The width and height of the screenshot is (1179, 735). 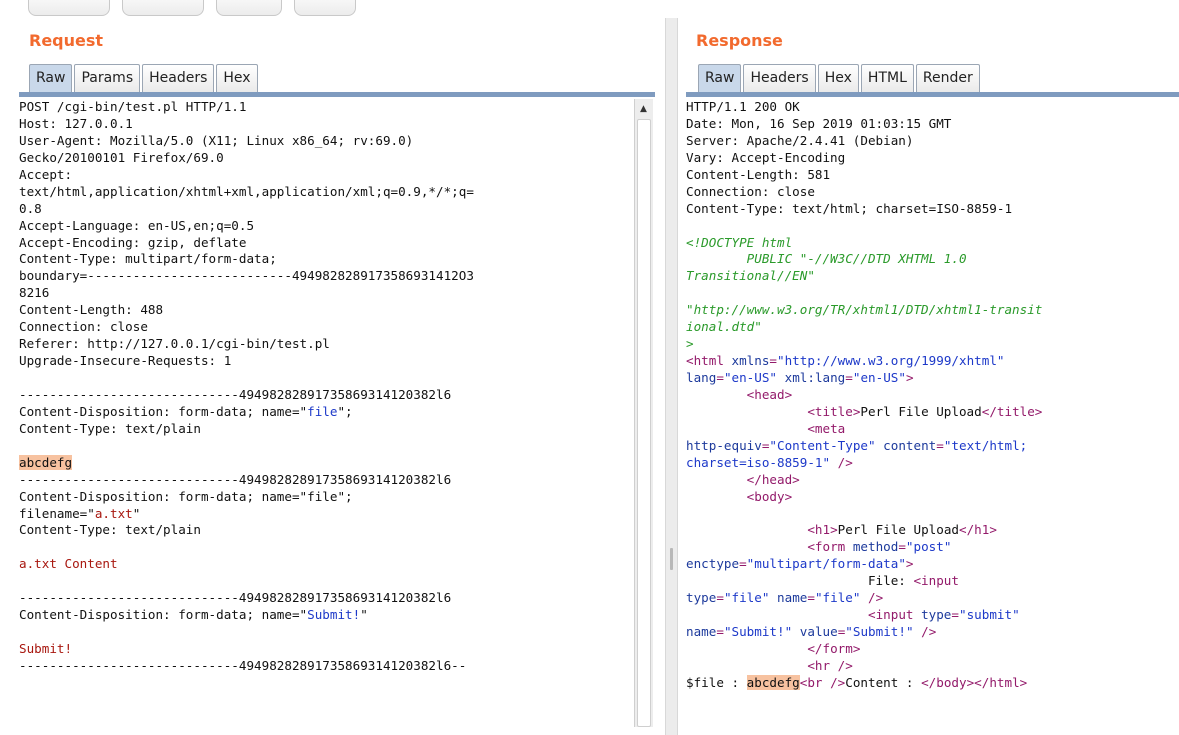 What do you see at coordinates (931, 429) in the screenshot?
I see `response-line: <meta` at bounding box center [931, 429].